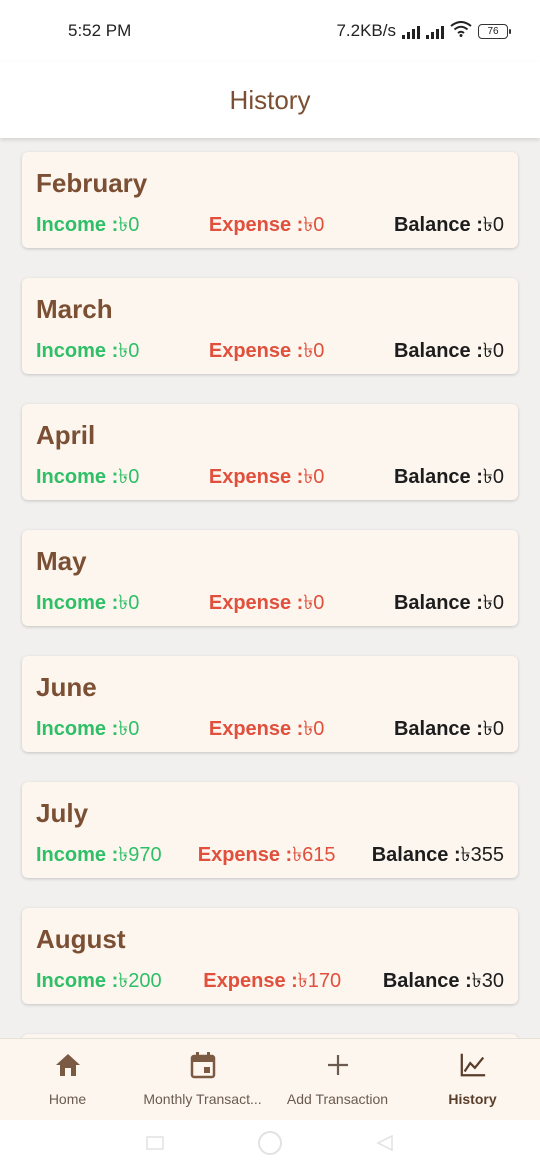 This screenshot has width=540, height=1170. Describe the element at coordinates (74, 309) in the screenshot. I see `month-name: March` at that location.